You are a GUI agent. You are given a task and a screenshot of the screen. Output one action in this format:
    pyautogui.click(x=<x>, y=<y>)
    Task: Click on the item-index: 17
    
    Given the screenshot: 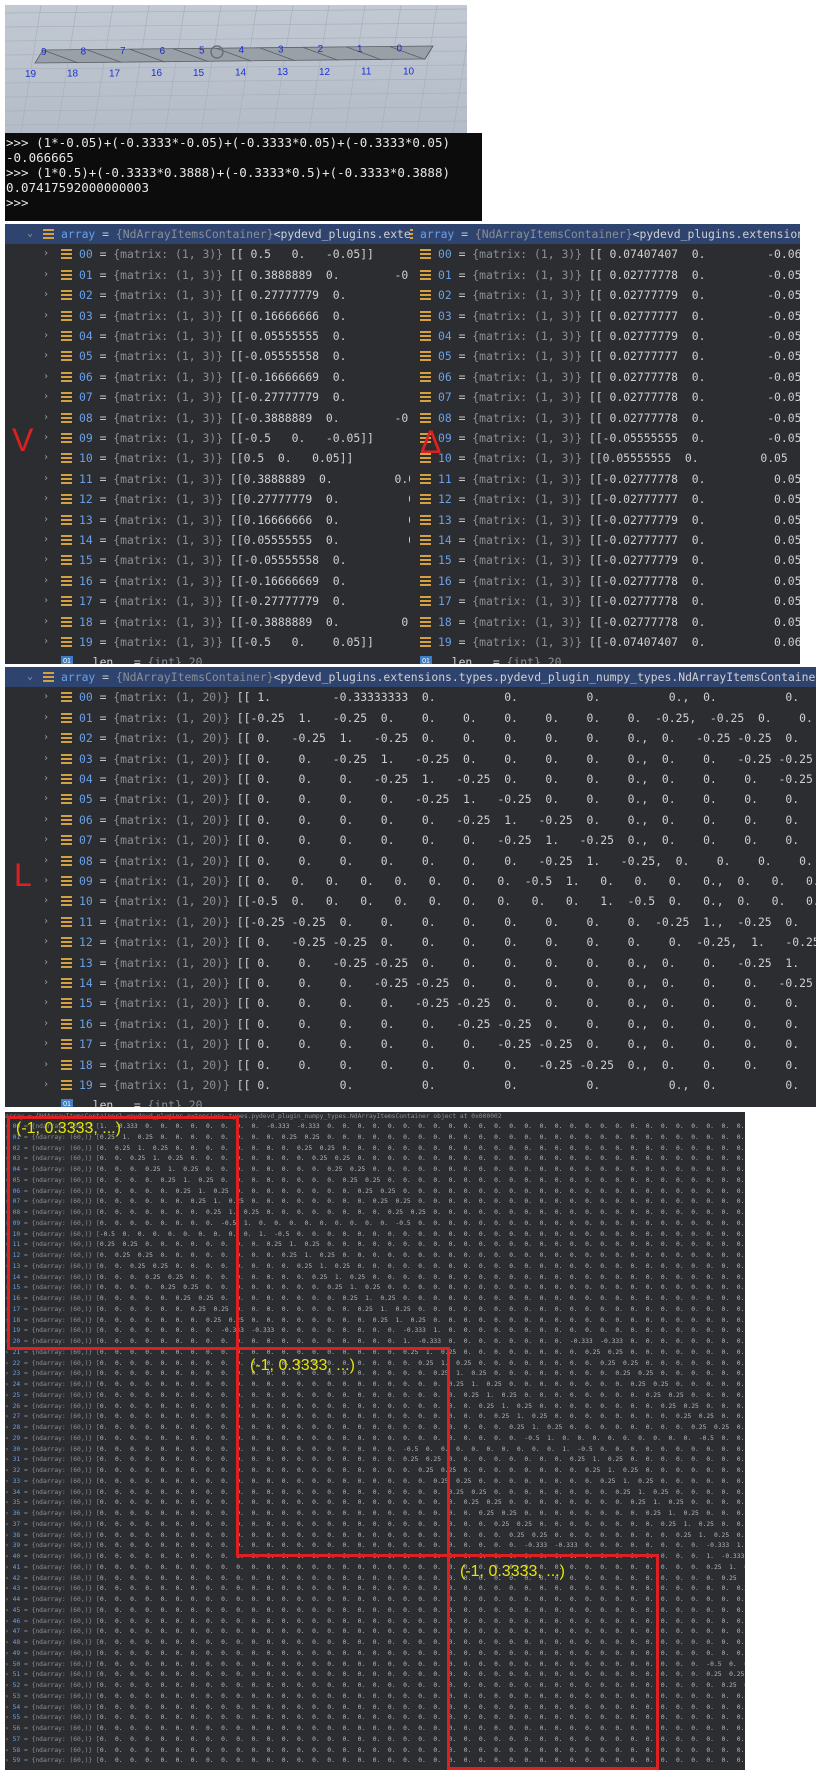 What is the action you would take?
    pyautogui.click(x=86, y=601)
    